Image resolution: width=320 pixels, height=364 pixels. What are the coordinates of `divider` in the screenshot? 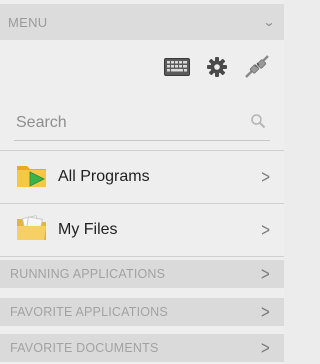 It's located at (142, 256).